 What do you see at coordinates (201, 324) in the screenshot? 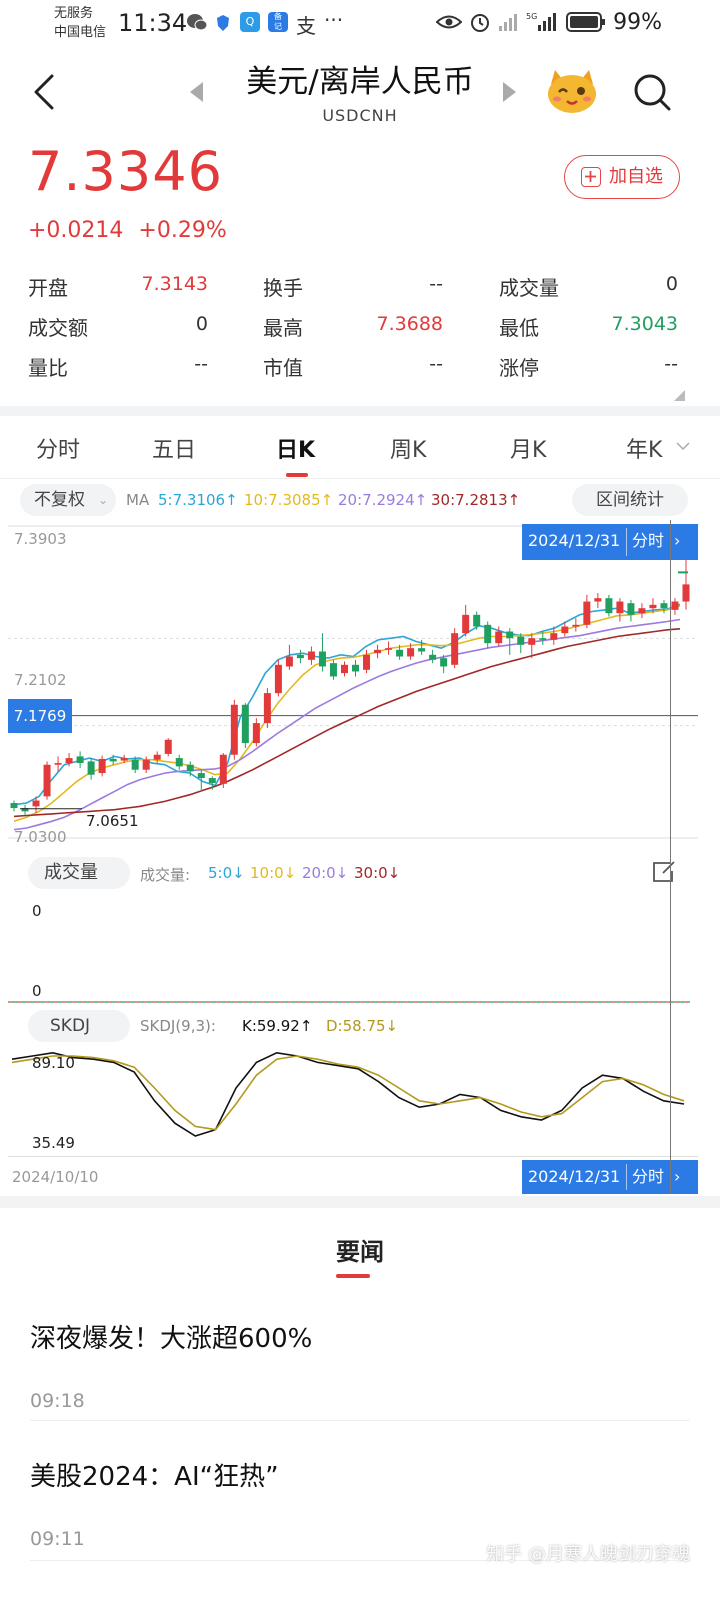
I see `stat-value: 0` at bounding box center [201, 324].